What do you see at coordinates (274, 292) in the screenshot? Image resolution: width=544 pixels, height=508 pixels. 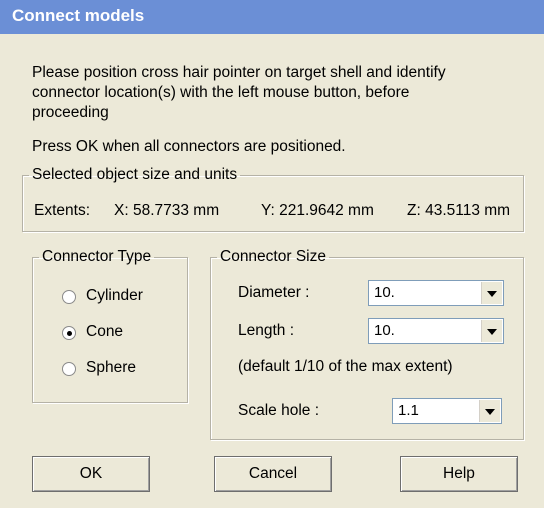 I see `diameter-label: Diameter :` at bounding box center [274, 292].